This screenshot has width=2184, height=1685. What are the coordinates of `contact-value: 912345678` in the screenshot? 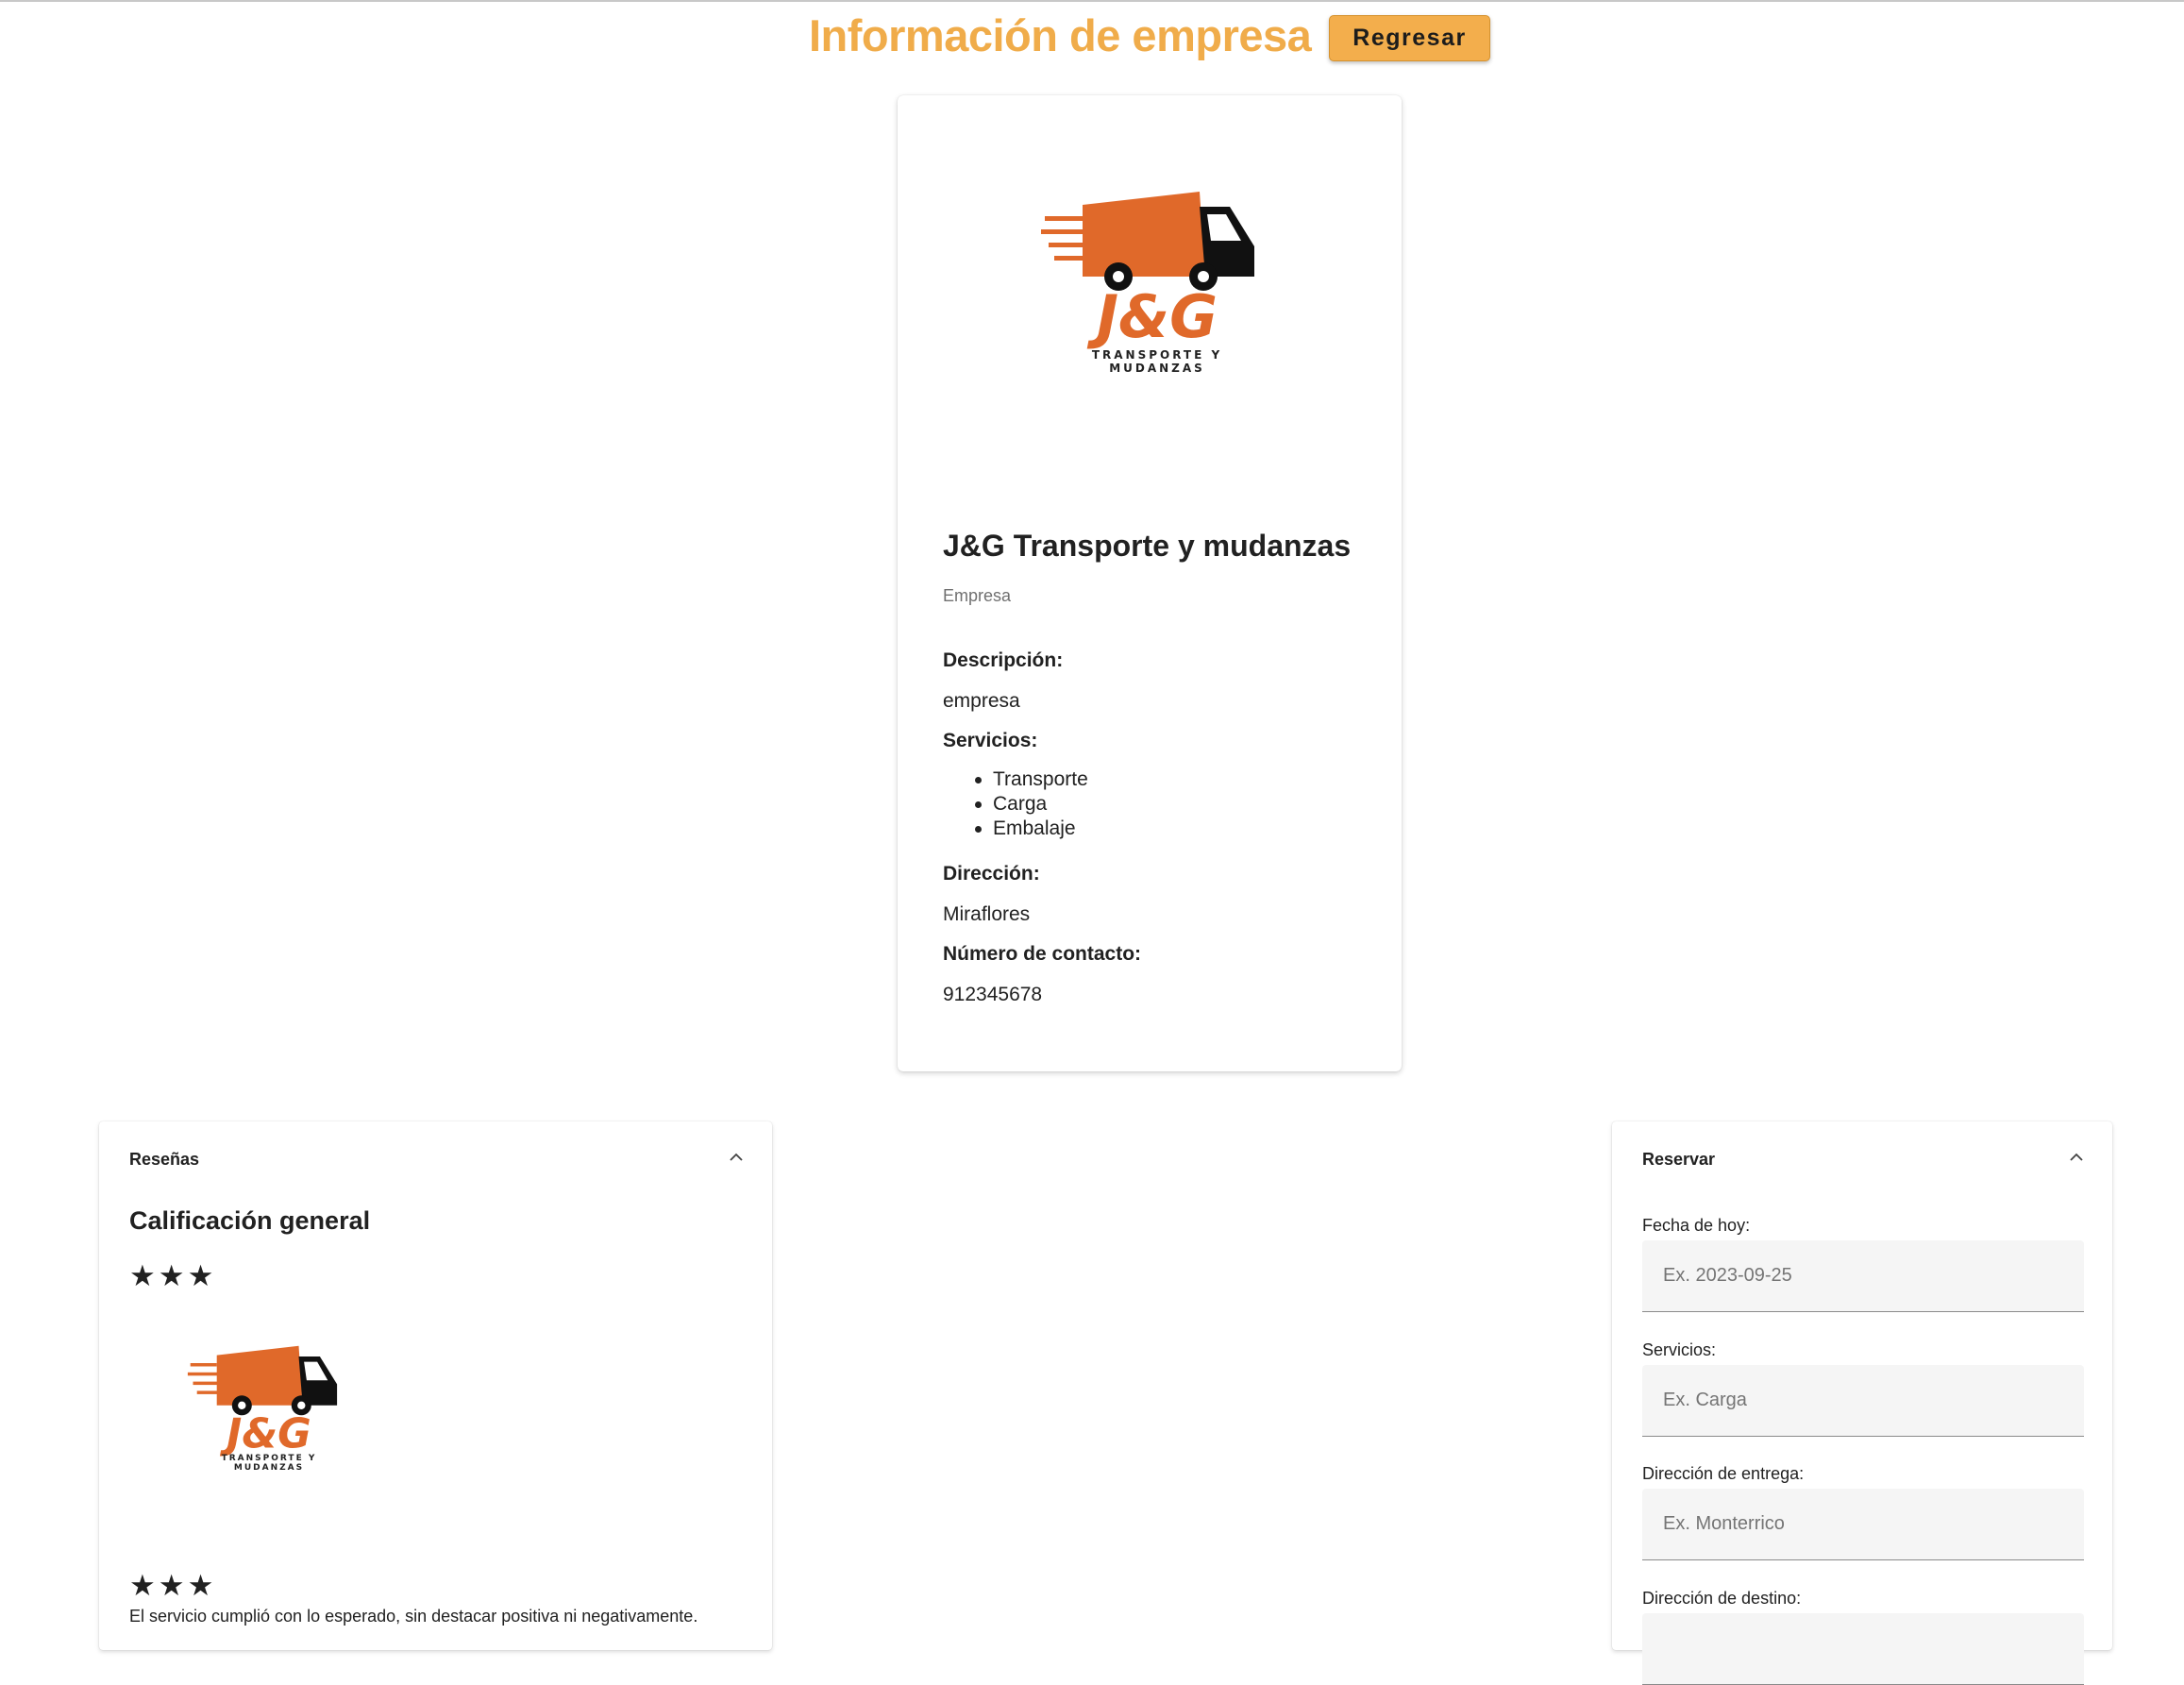 It's located at (993, 994).